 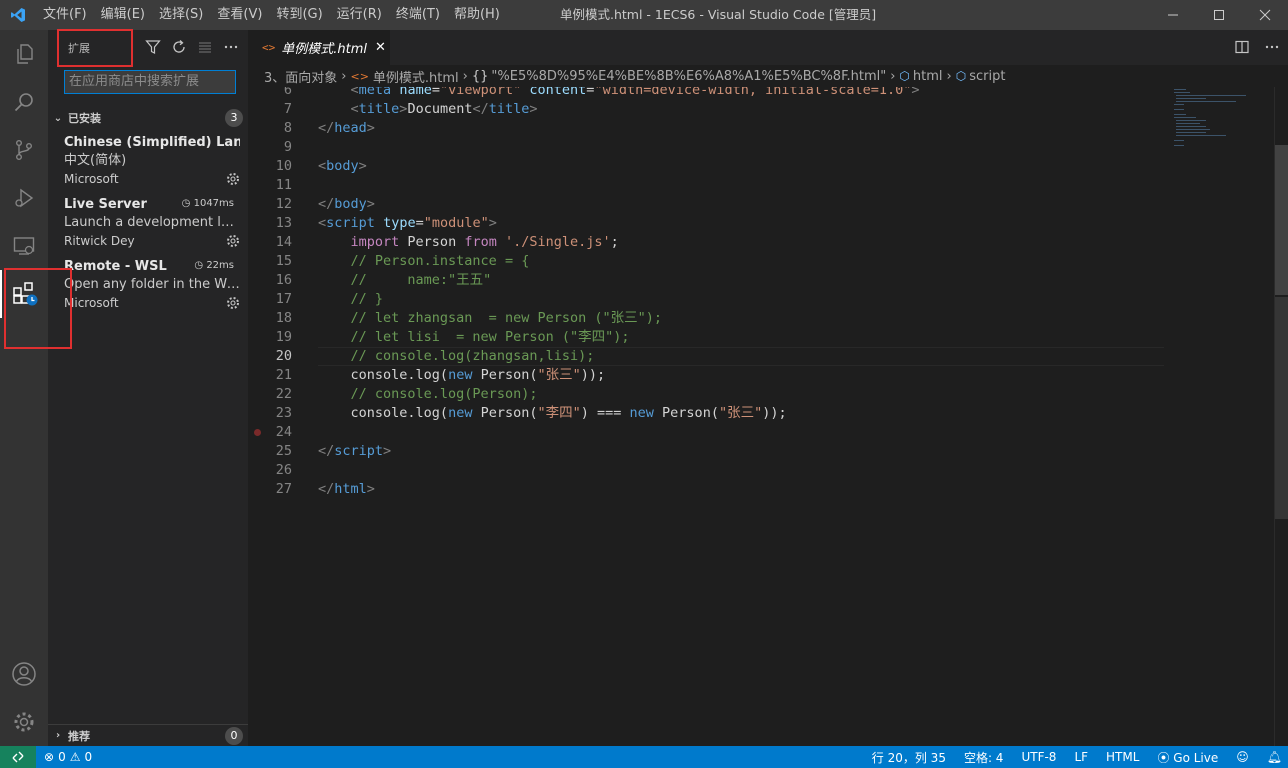 What do you see at coordinates (761, 261) in the screenshot?
I see `code-line: 15 // Person.instance = {` at bounding box center [761, 261].